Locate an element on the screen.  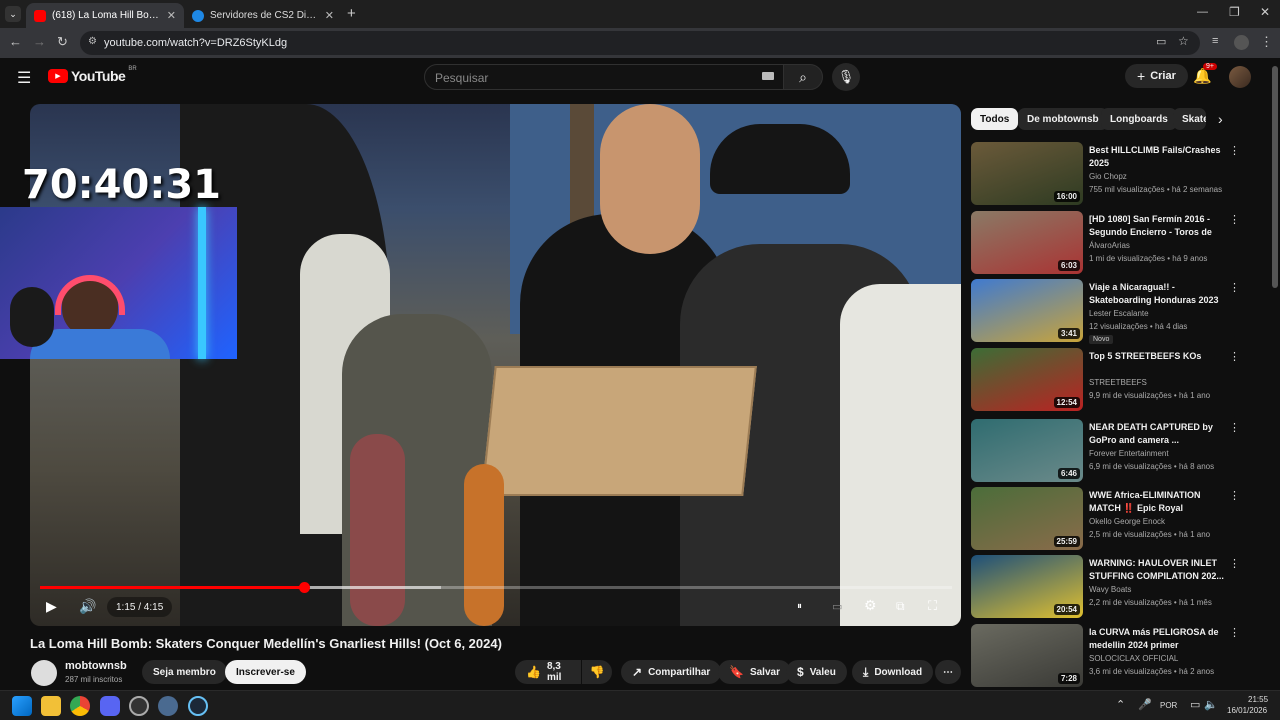
chip-all: Todos is located at coordinates (995, 119).